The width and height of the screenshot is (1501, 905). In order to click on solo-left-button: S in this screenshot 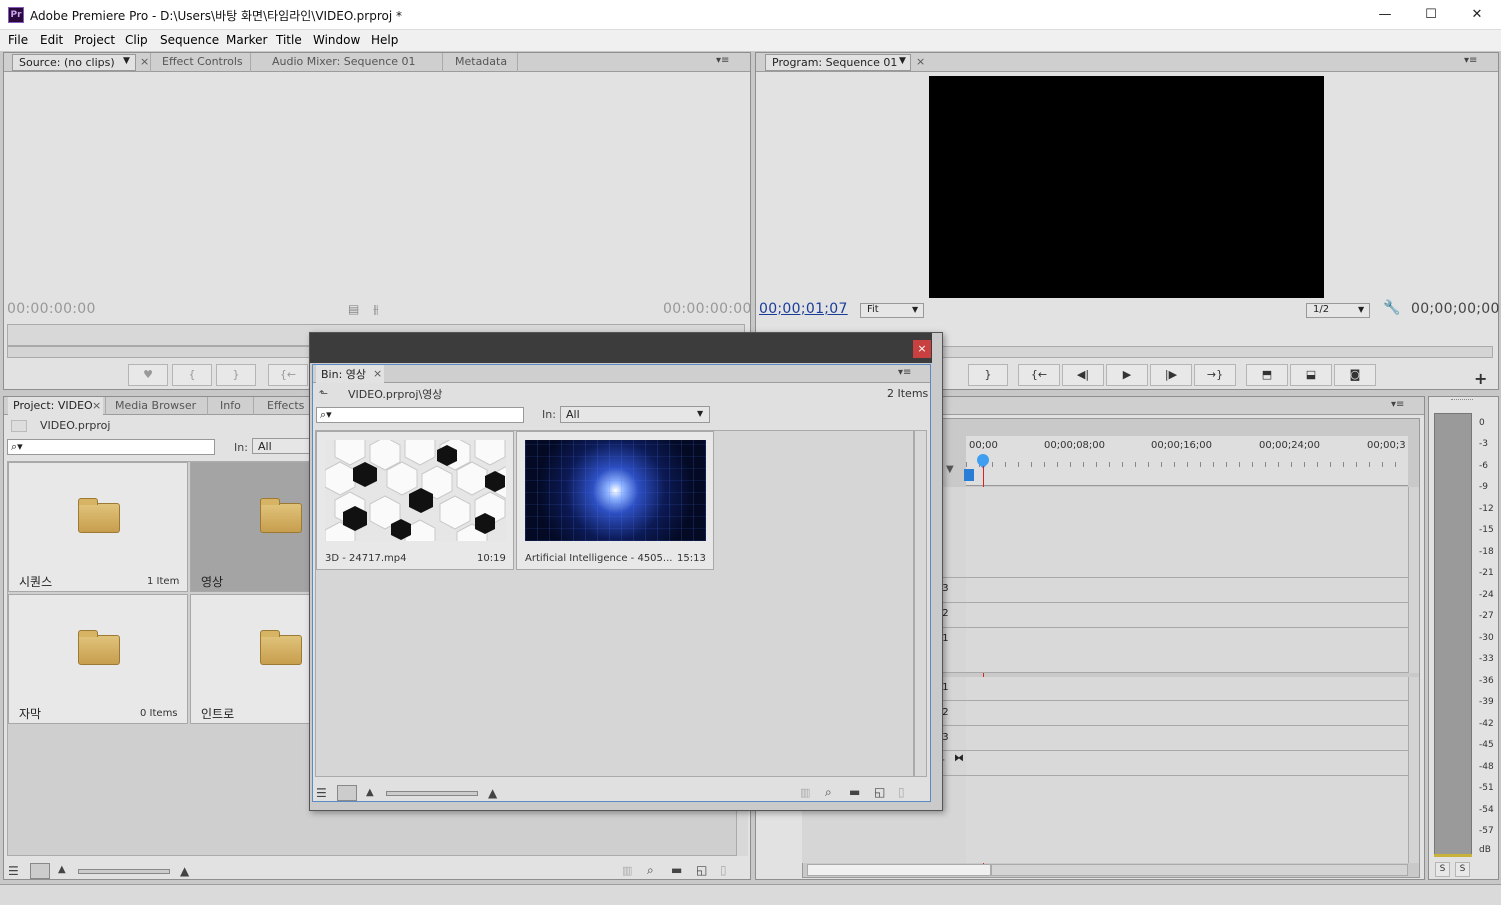, I will do `click(1442, 869)`.